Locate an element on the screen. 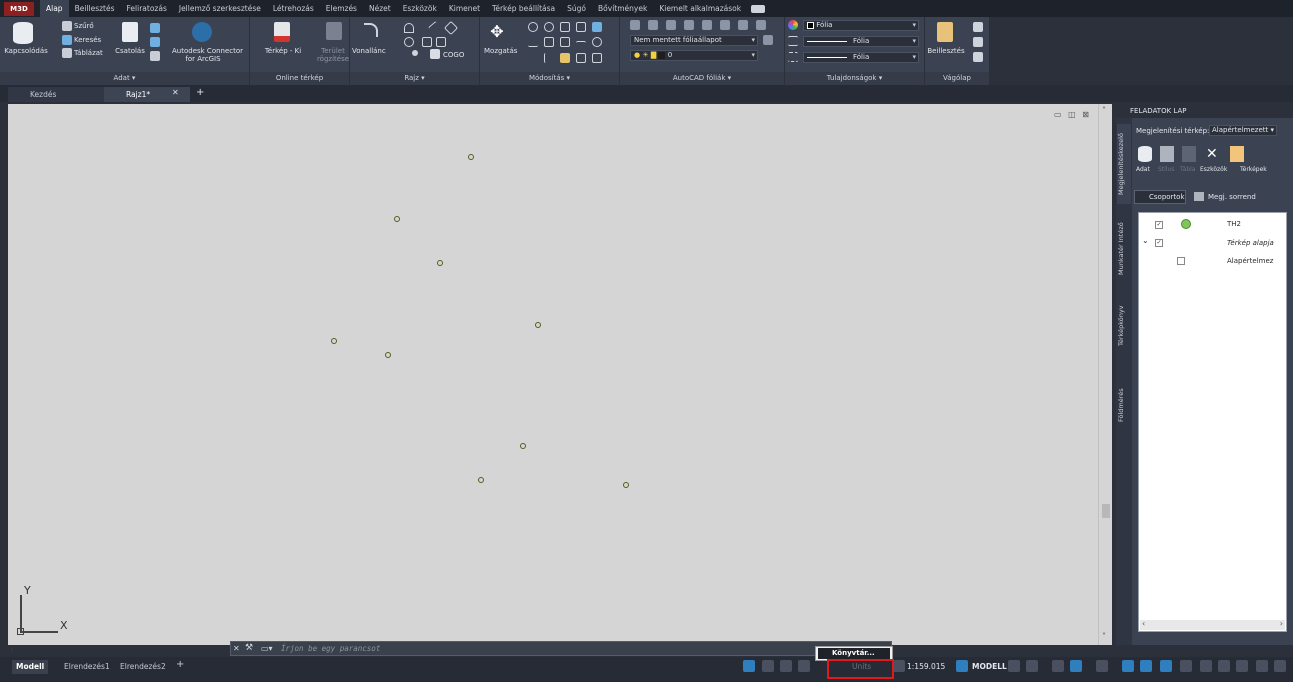 Image resolution: width=1293 pixels, height=682 pixels. point-icon is located at coordinates (415, 53).